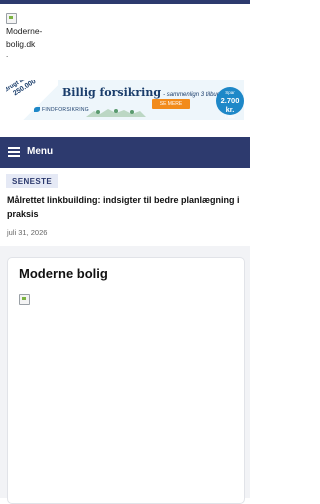 This screenshot has width=320, height=504. Describe the element at coordinates (7, 54) in the screenshot. I see `logo-suffix: .` at that location.